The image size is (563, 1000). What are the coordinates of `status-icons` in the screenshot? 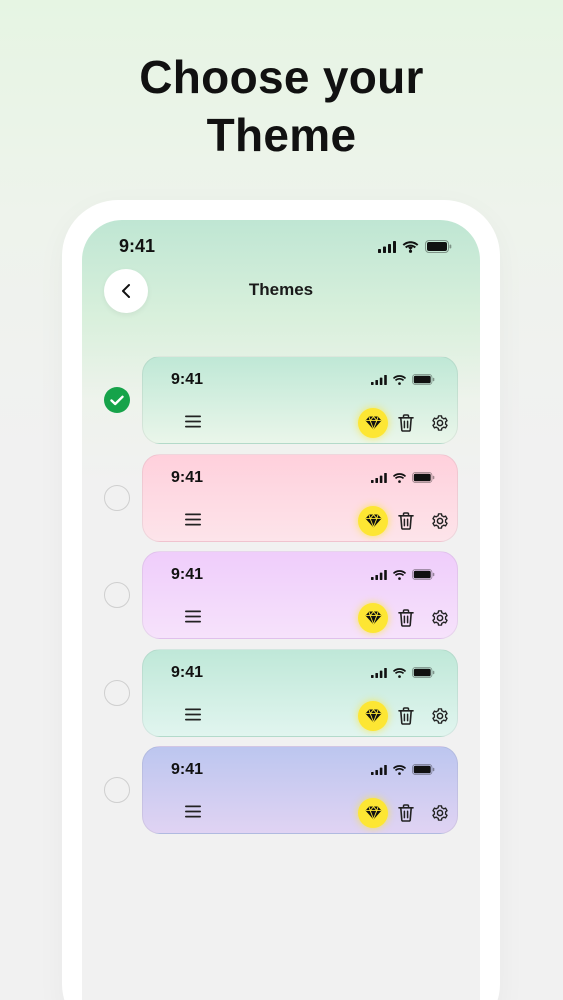 It's located at (415, 246).